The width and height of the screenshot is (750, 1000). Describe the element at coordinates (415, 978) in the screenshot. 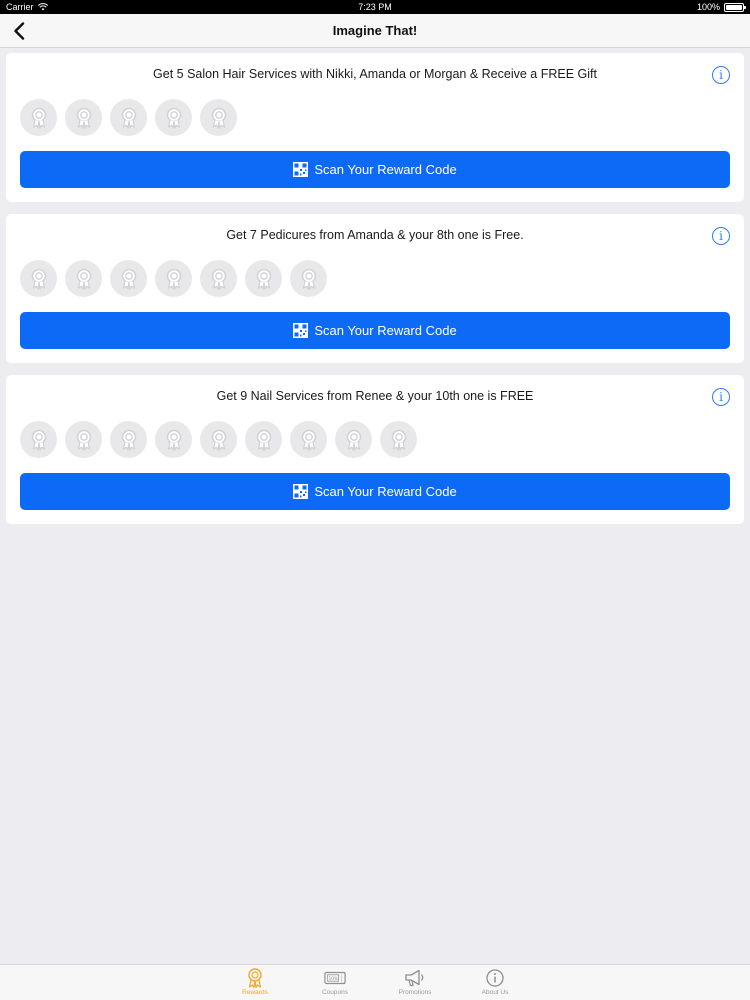

I see `megaphone-icon` at that location.